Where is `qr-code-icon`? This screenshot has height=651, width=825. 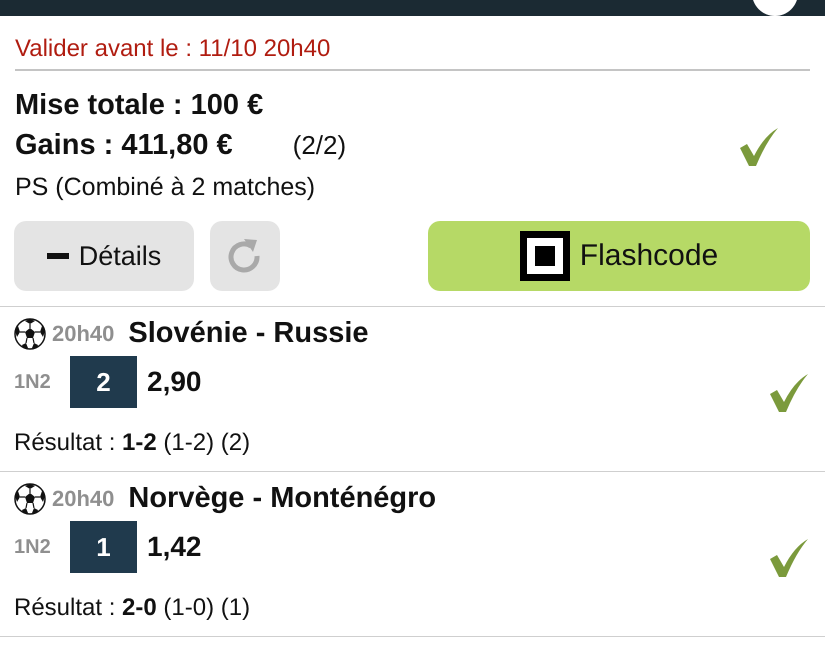
qr-code-icon is located at coordinates (545, 256).